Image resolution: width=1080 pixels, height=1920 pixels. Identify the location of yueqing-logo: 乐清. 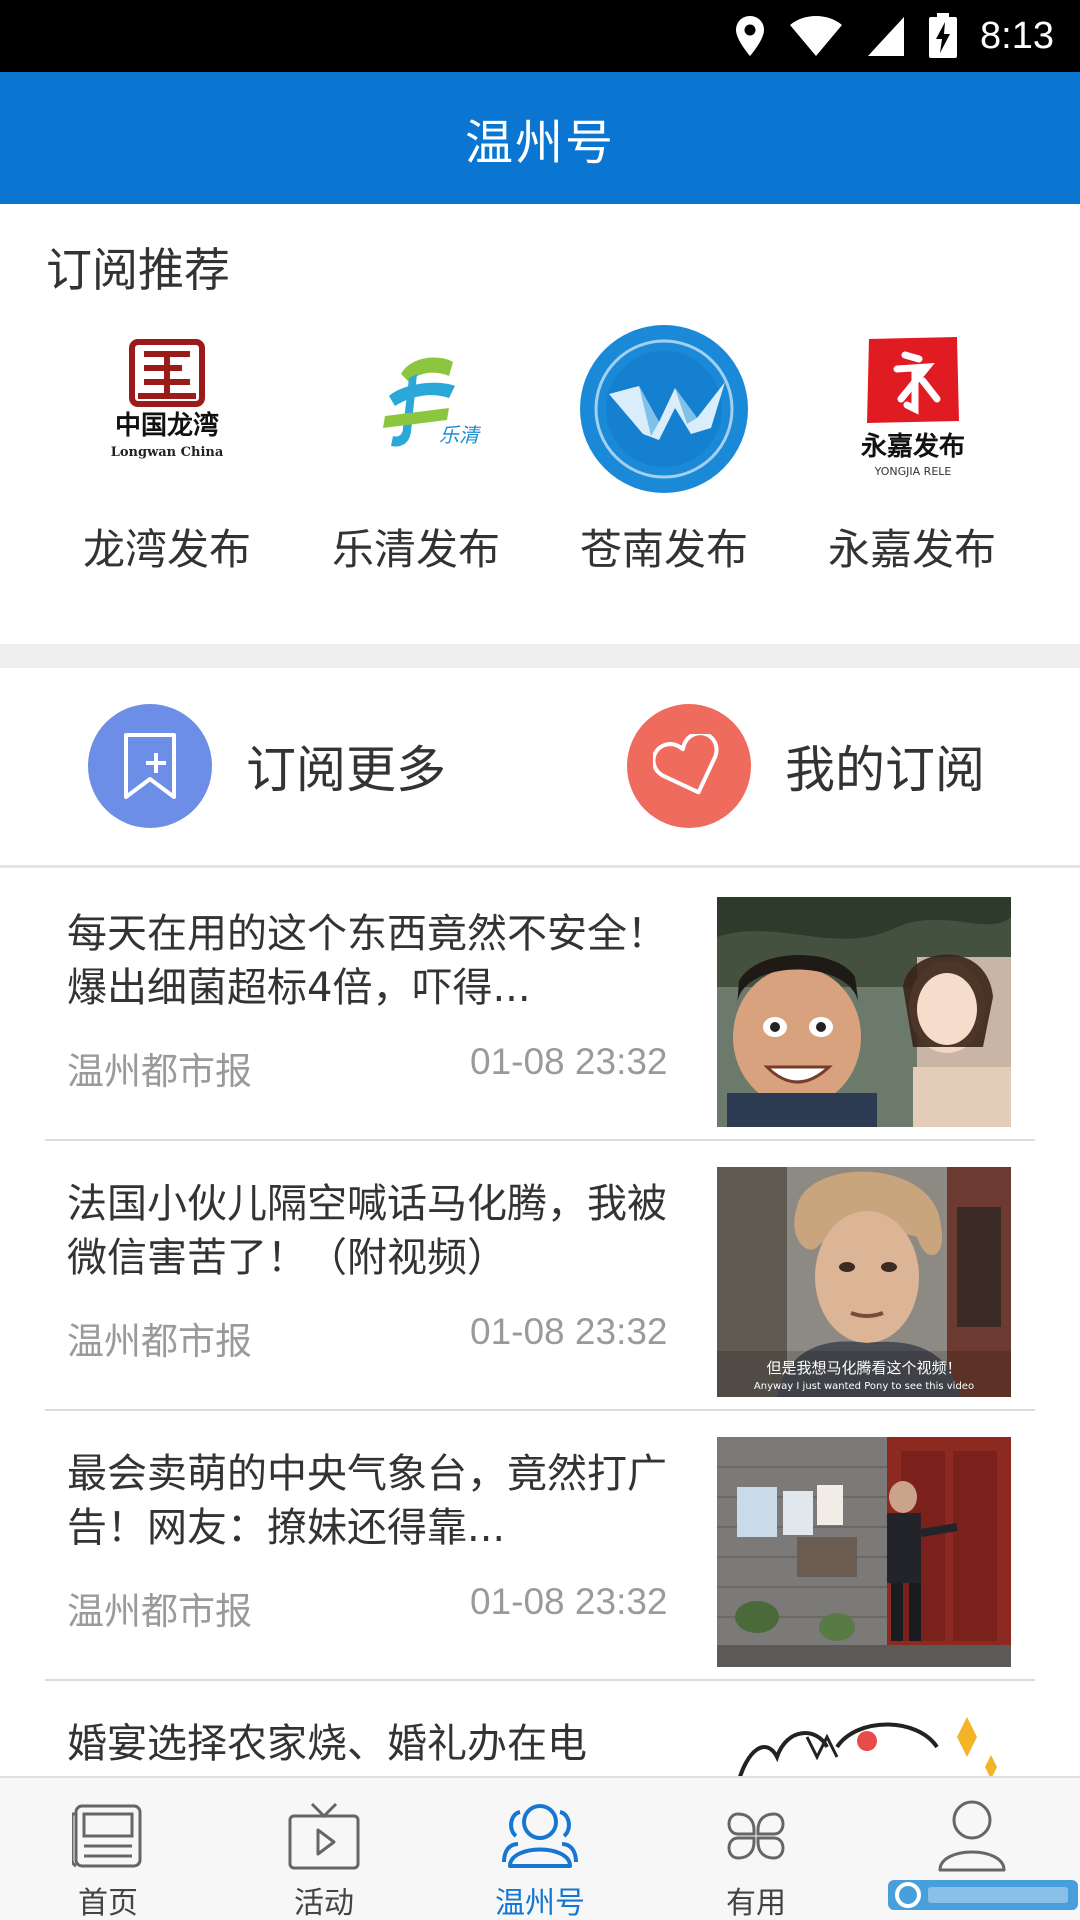
(416, 409).